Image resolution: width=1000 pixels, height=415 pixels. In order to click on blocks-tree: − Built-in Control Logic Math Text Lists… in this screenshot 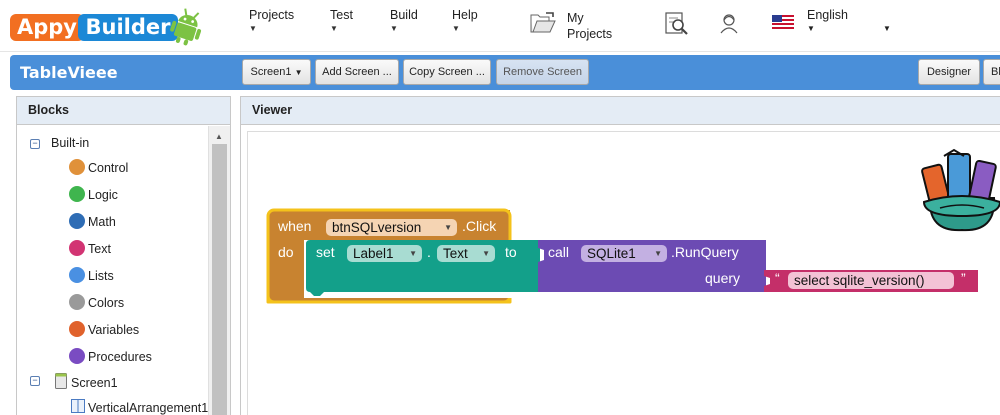, I will do `click(113, 270)`.